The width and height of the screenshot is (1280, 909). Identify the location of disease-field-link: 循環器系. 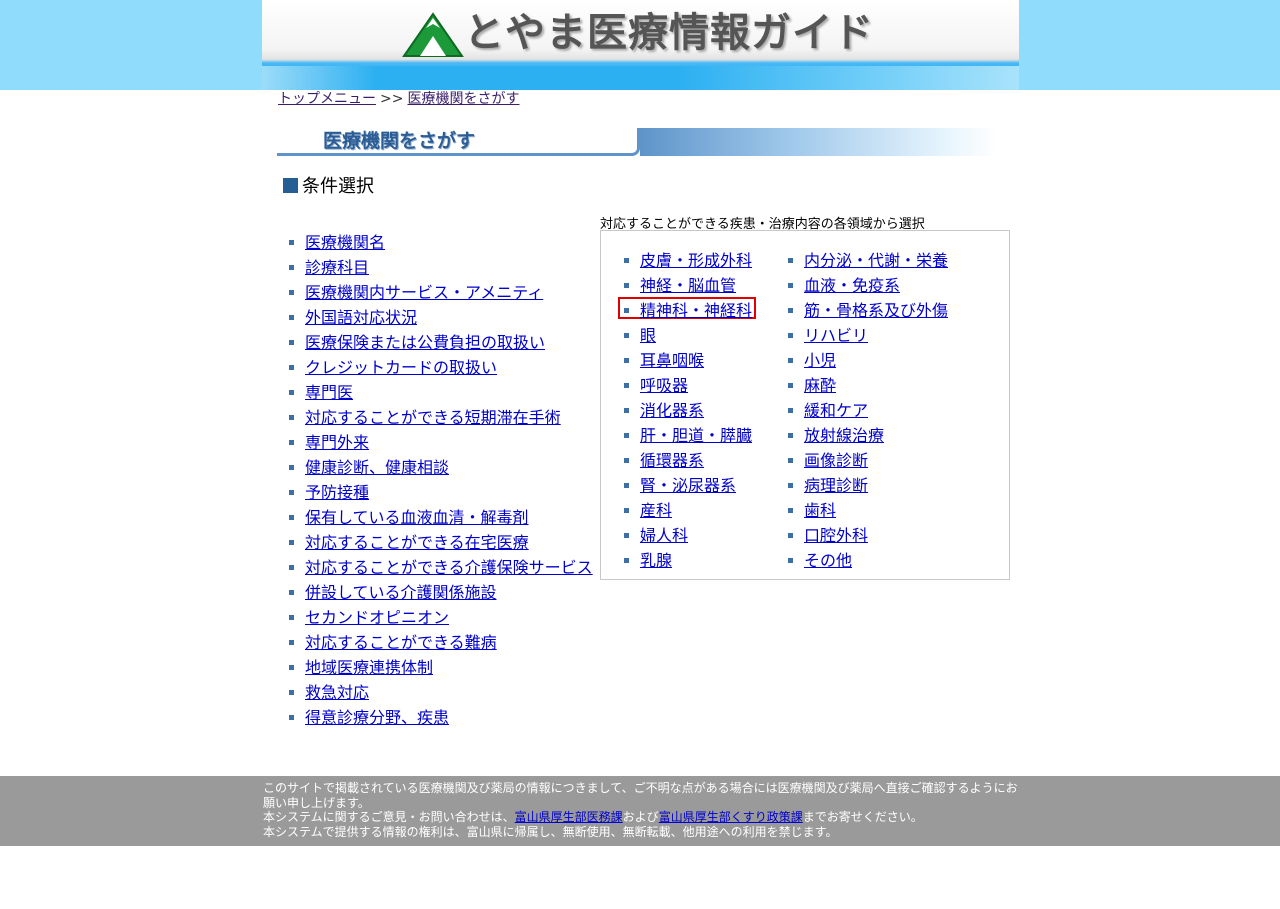
(672, 460).